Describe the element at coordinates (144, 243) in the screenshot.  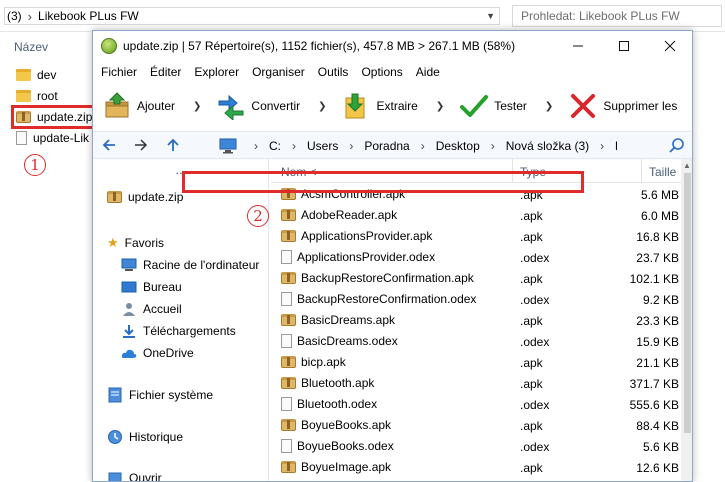
I see `nav-label: Favoris` at that location.